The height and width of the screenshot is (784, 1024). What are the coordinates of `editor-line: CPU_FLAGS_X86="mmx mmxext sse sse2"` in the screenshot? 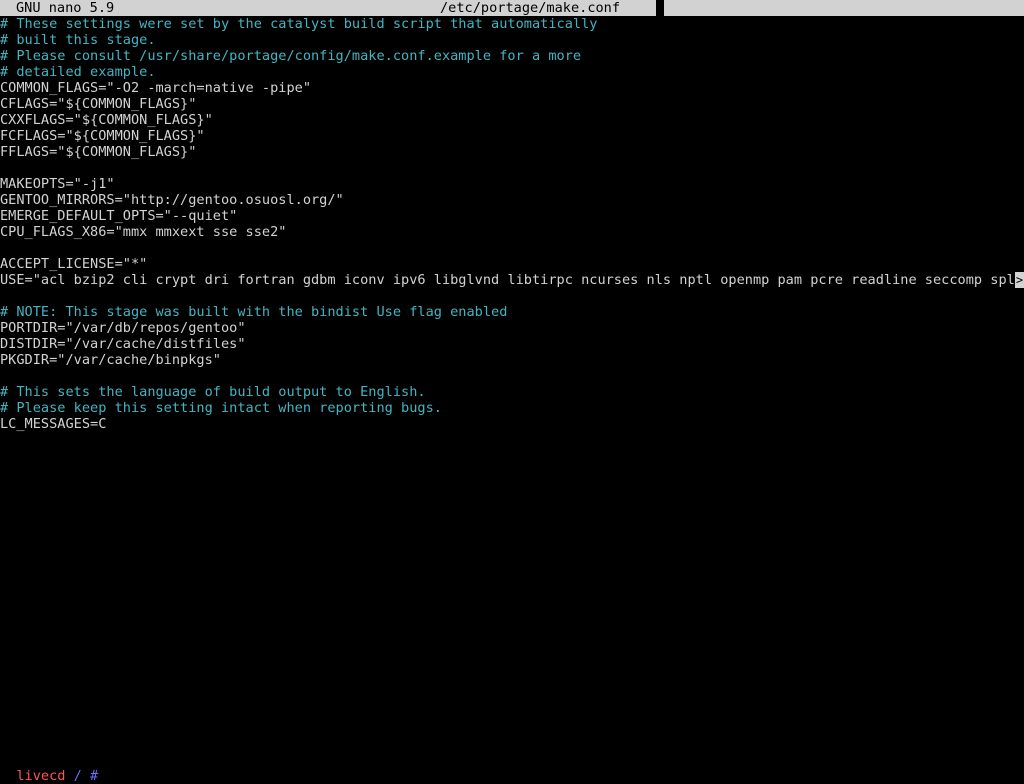 It's located at (512, 232).